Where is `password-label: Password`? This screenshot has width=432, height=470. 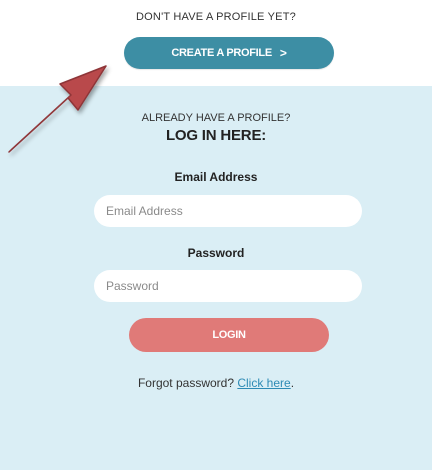 password-label: Password is located at coordinates (216, 253).